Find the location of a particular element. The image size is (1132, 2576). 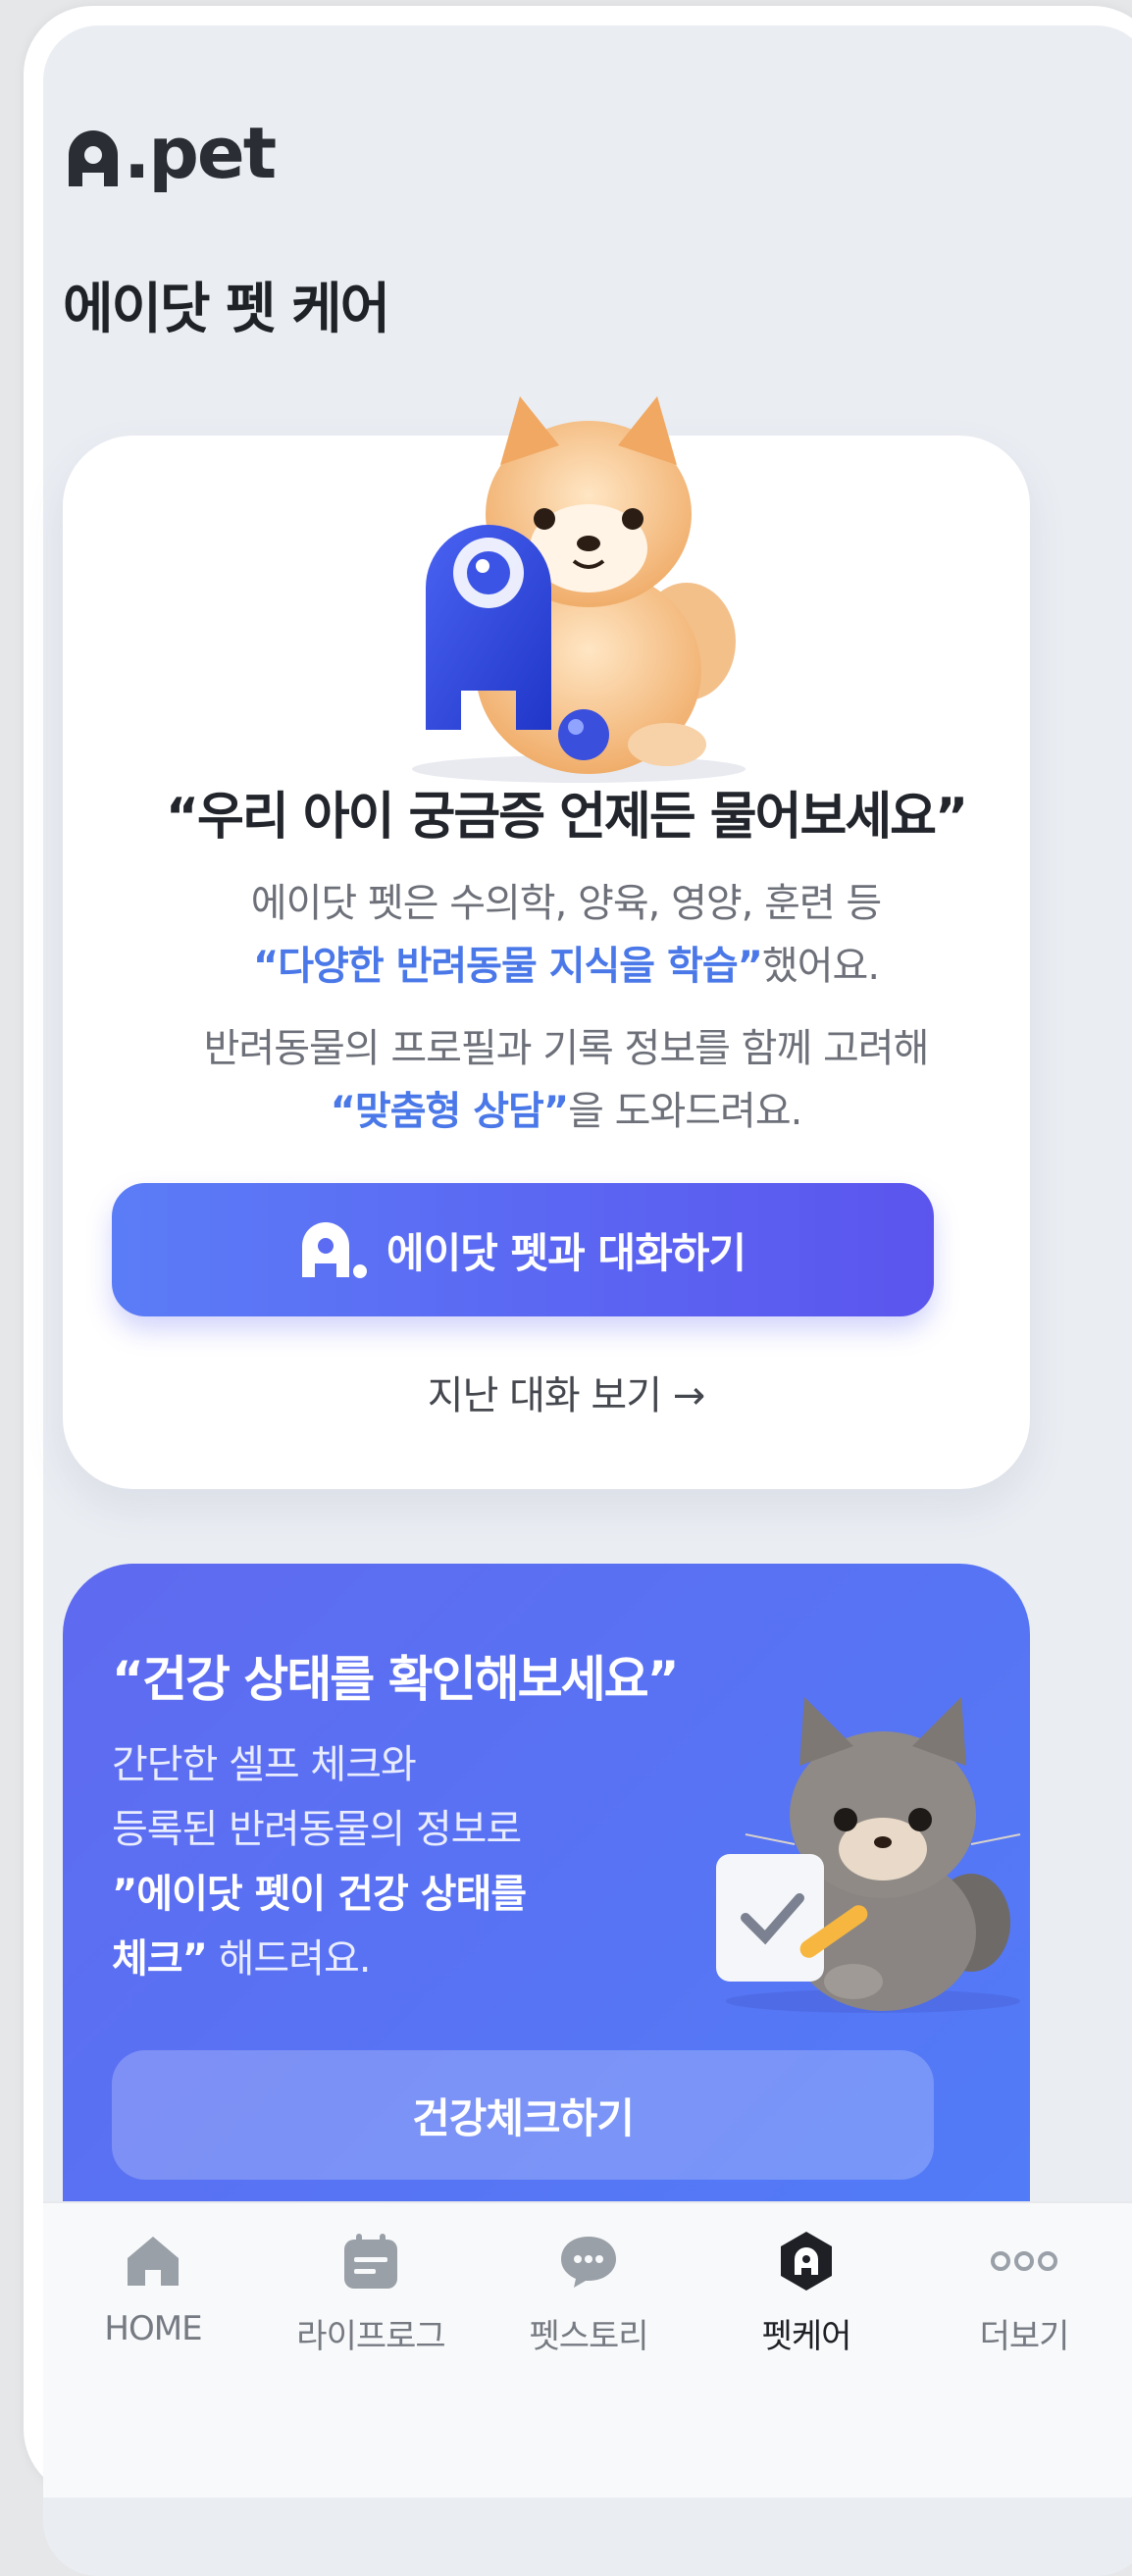

tab-lifelog-label: 라이프로그 is located at coordinates (370, 2336).